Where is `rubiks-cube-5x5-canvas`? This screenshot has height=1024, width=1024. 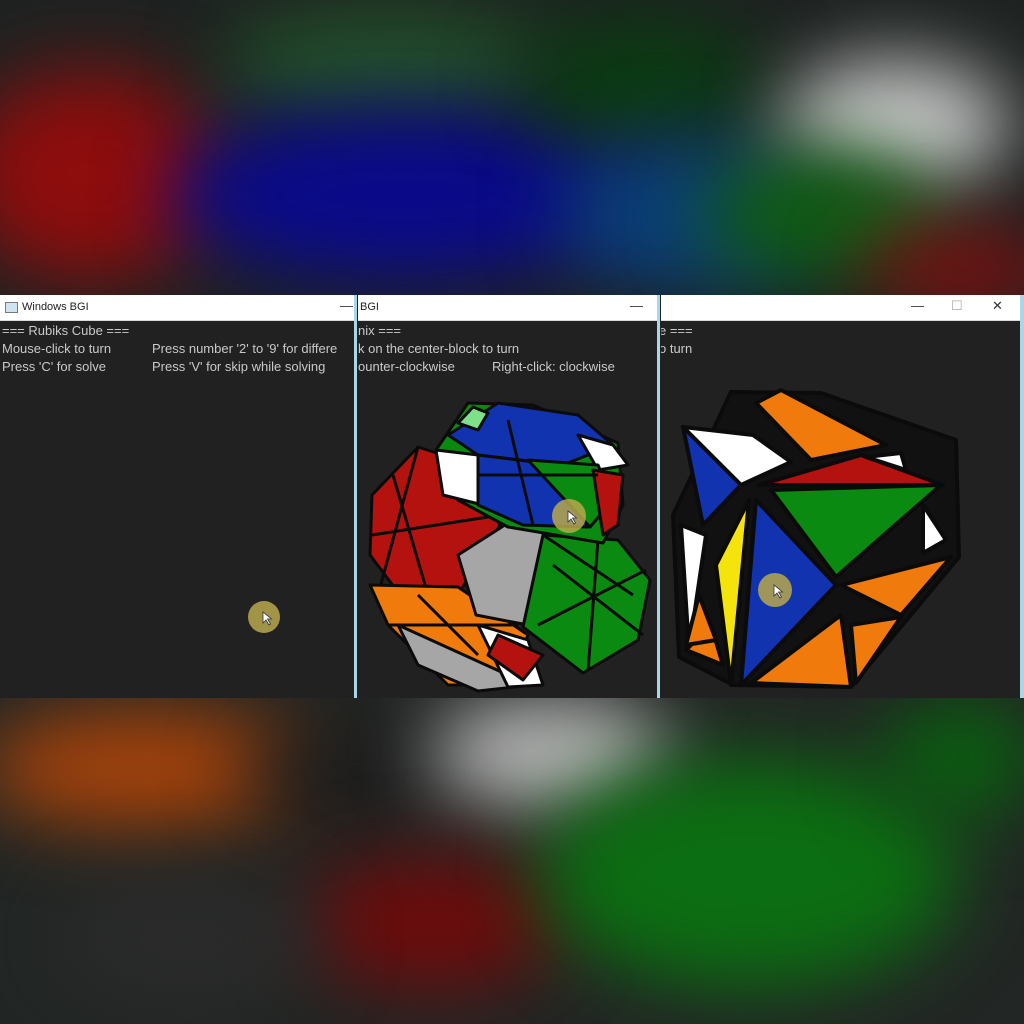 rubiks-cube-5x5-canvas is located at coordinates (177, 496).